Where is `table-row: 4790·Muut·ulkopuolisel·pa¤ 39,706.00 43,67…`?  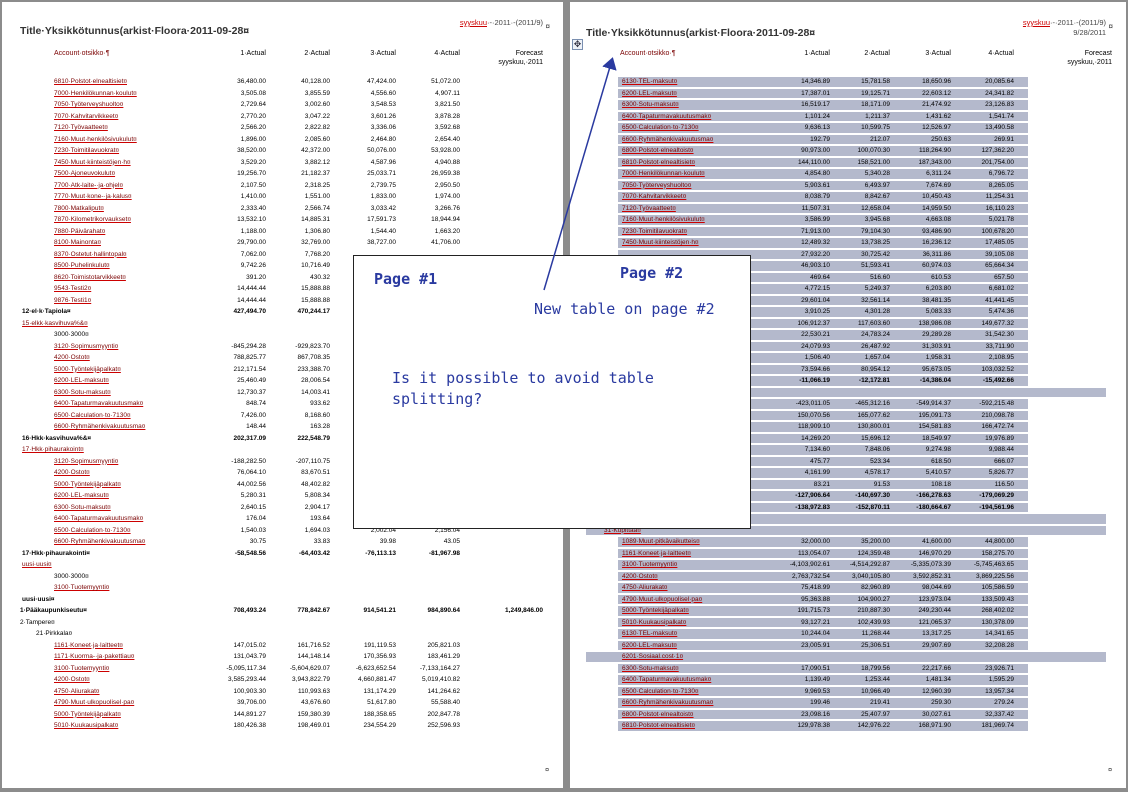
table-row: 4790·Muut·ulkopuolisel·pa¤ 39,706.00 43,67… is located at coordinates (282, 703).